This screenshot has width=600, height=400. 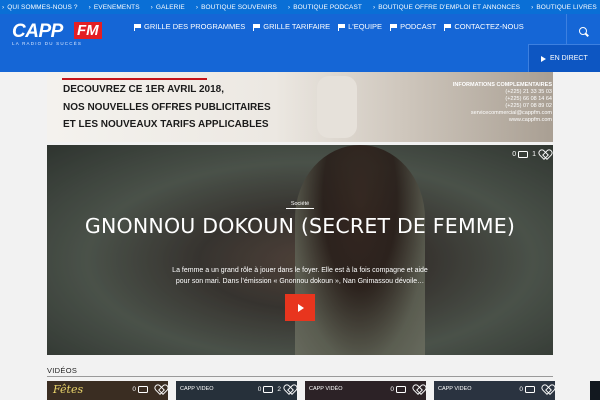 I want to click on section-divider, so click(x=300, y=376).